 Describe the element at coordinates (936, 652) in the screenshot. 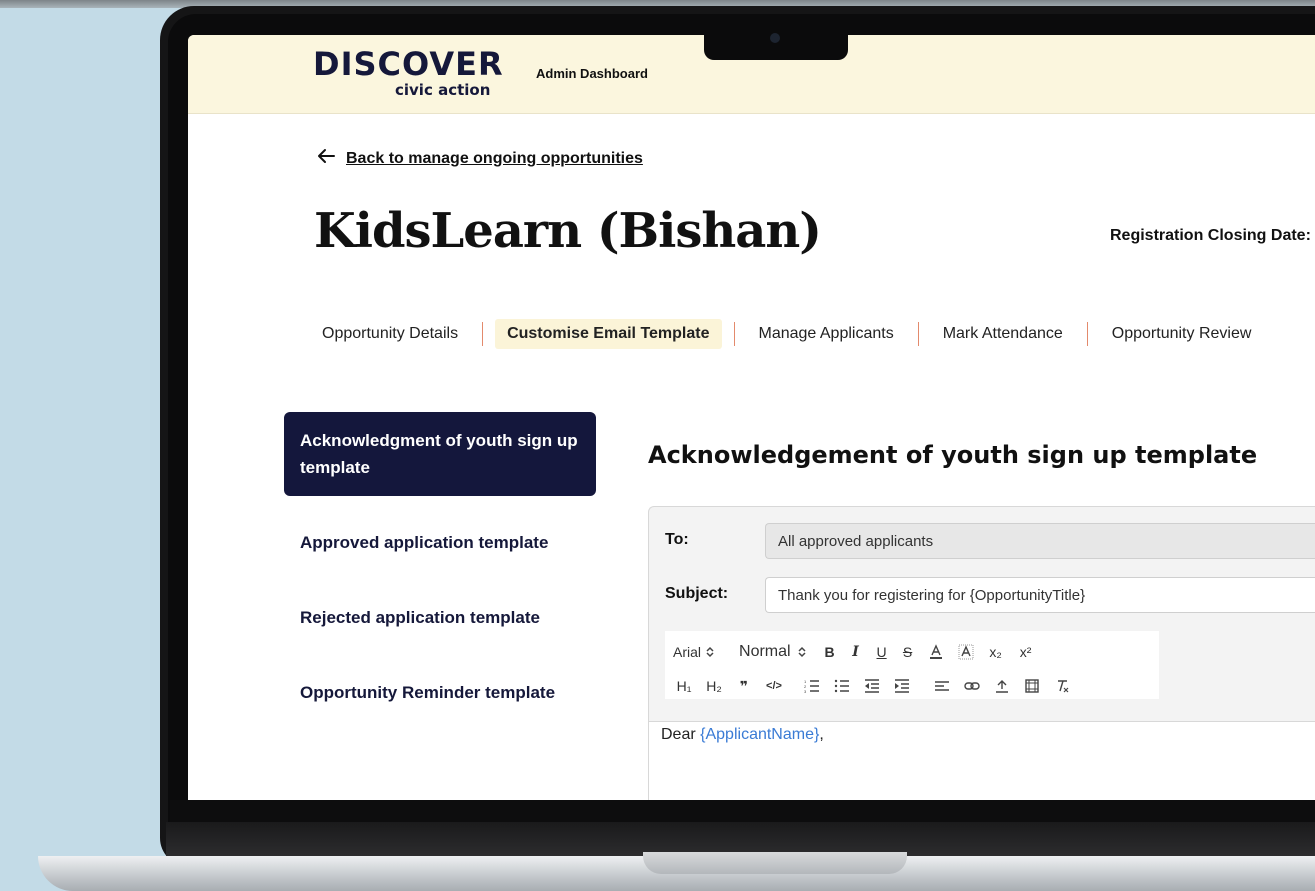

I see `text-color-icon` at that location.